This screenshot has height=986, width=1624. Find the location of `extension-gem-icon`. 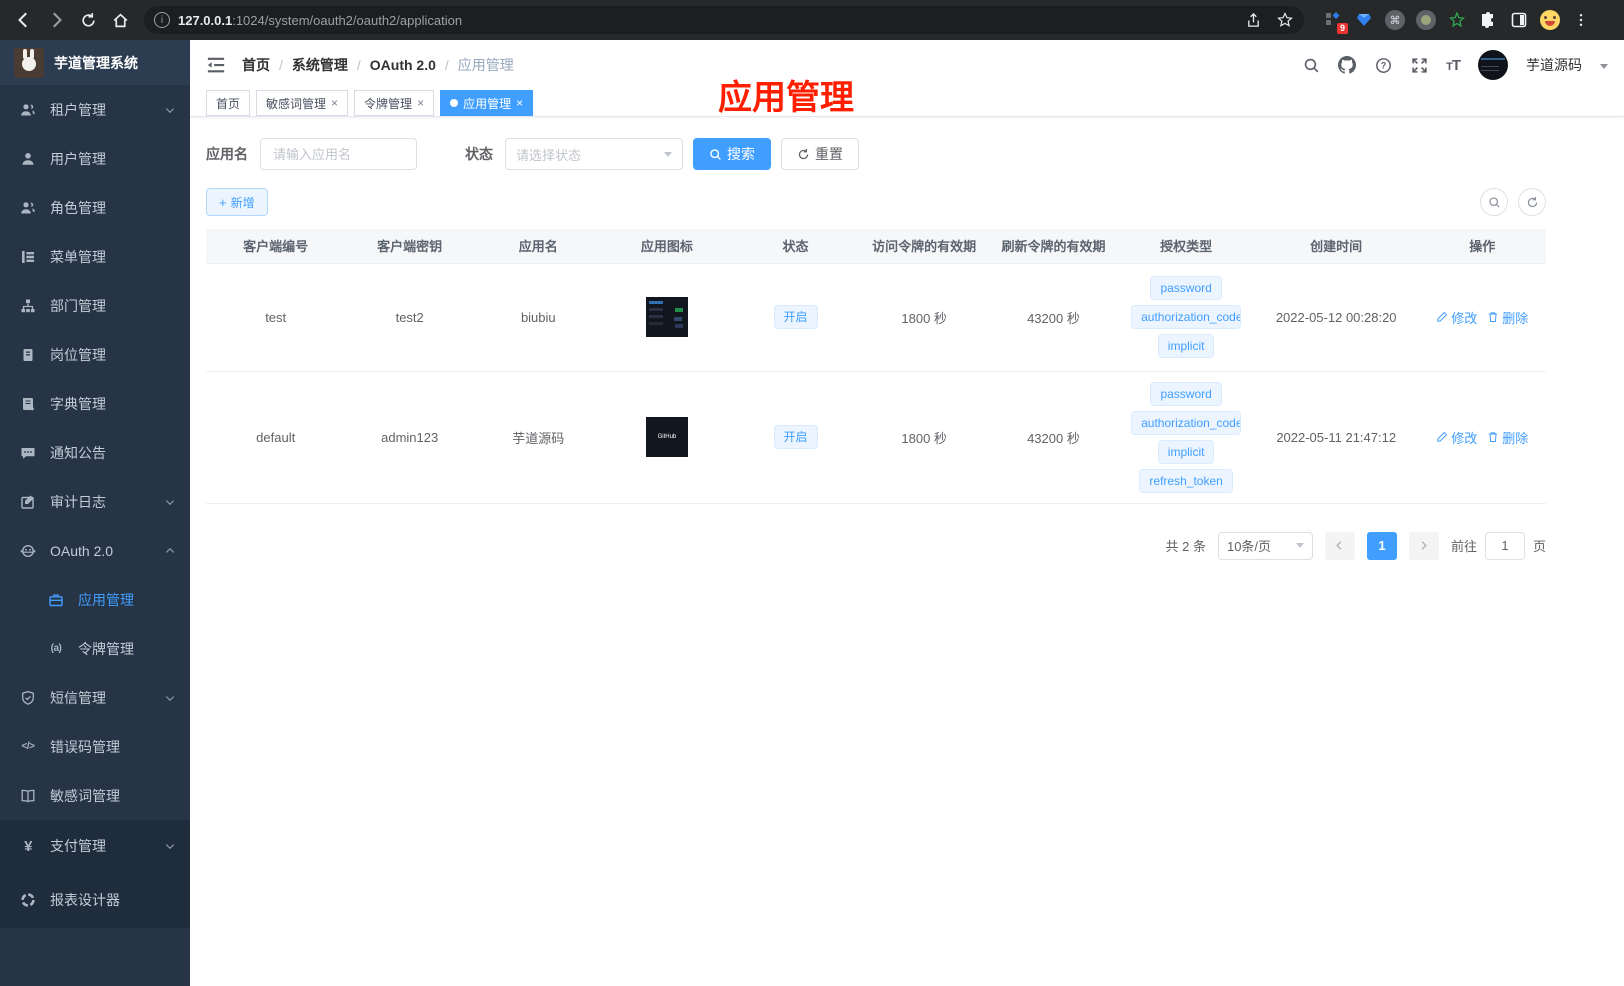

extension-gem-icon is located at coordinates (1364, 20).